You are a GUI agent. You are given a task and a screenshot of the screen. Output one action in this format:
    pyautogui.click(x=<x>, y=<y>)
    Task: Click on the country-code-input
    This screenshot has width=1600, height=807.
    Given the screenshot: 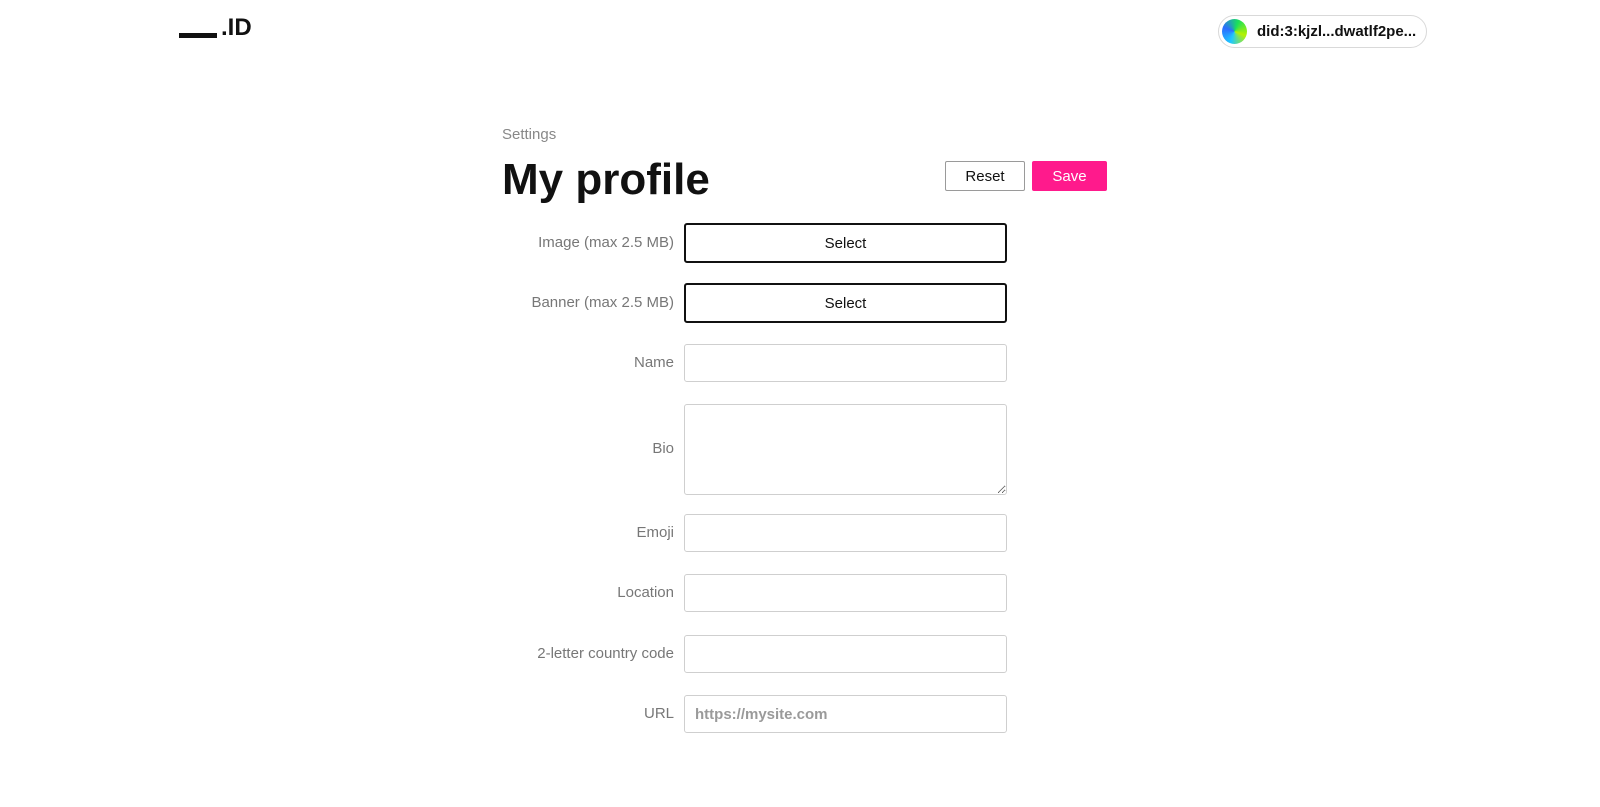 What is the action you would take?
    pyautogui.click(x=845, y=654)
    